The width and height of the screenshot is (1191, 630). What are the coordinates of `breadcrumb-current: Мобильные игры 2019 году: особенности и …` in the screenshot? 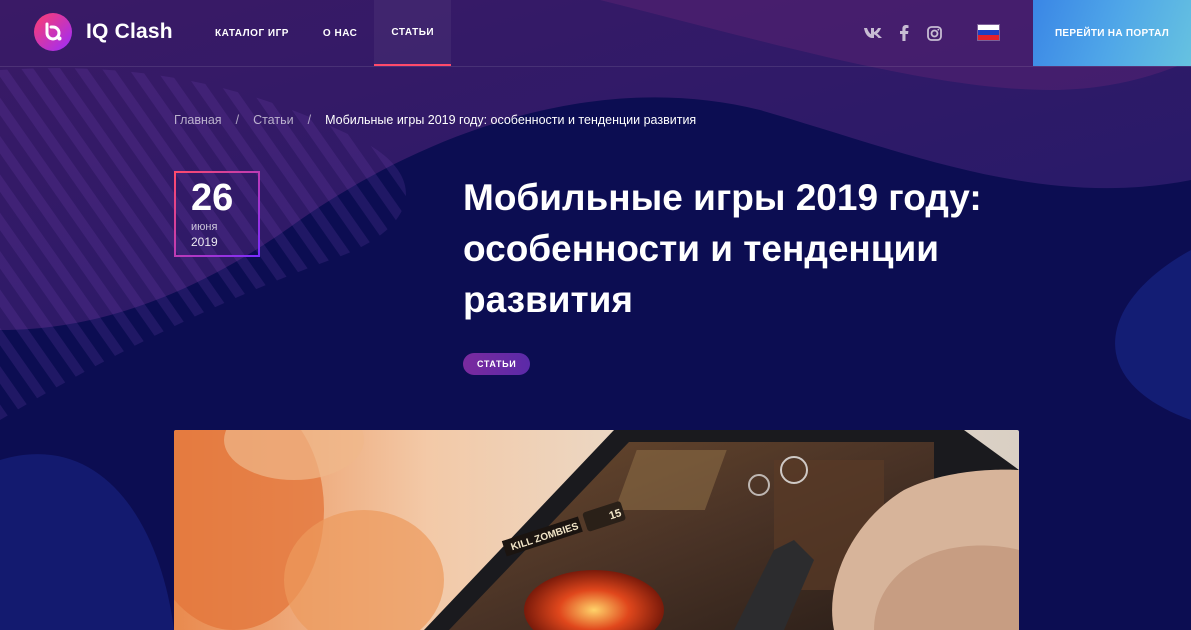 It's located at (511, 120).